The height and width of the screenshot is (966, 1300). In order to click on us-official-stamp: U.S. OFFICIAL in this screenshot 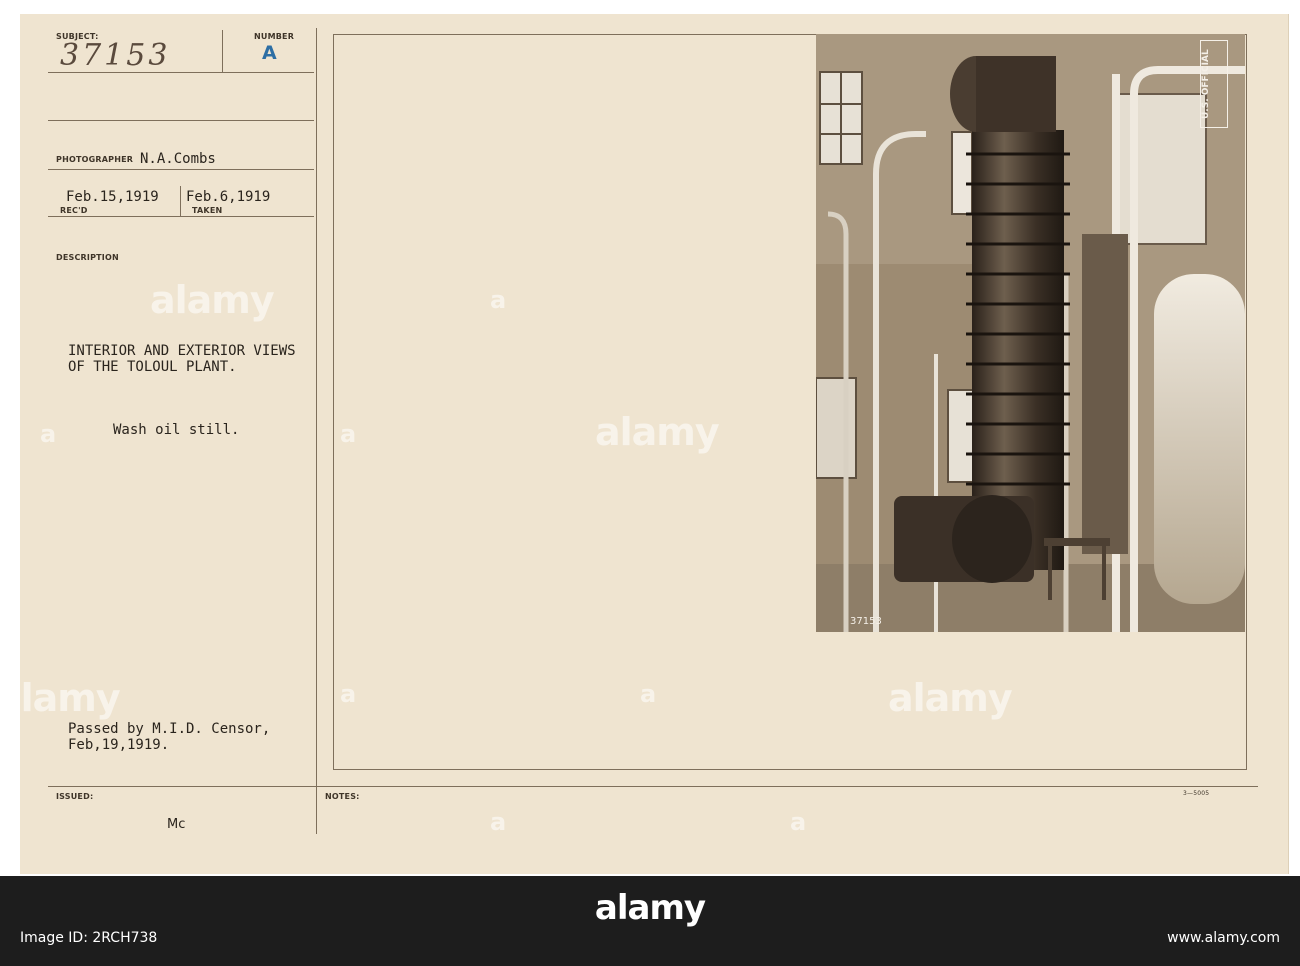, I will do `click(1214, 84)`.